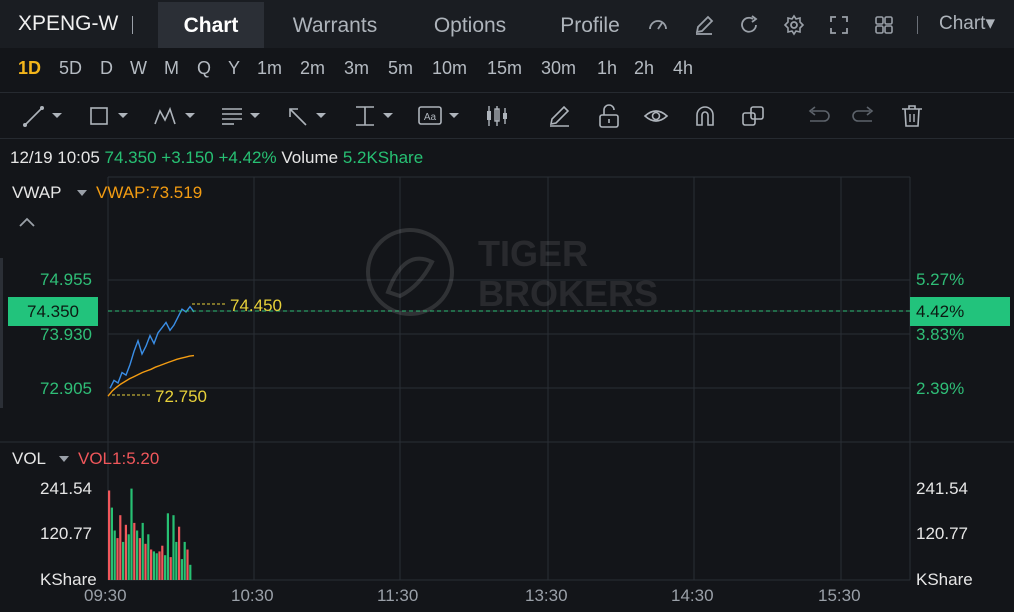 This screenshot has width=1014, height=612. Describe the element at coordinates (308, 116) in the screenshot. I see `arrow-tool-icon` at that location.